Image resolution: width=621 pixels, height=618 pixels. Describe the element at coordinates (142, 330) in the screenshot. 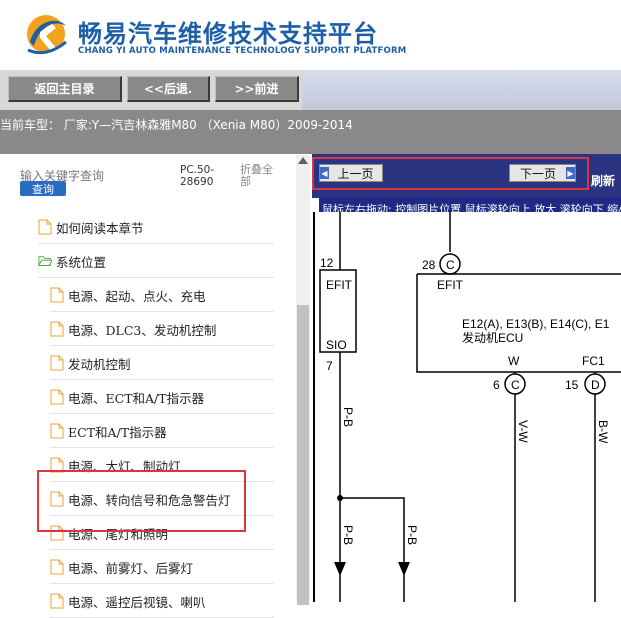

I see `tree-item-label: 电源、DLC3、发动机控制` at that location.